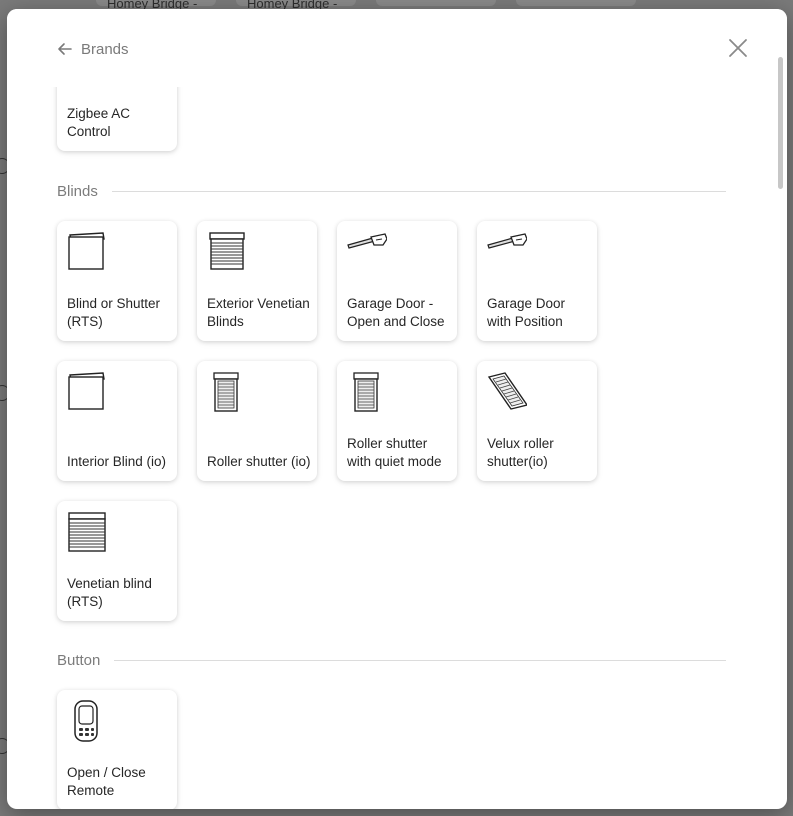  I want to click on device-card-interior-blind: Interior Blind (io), so click(117, 421).